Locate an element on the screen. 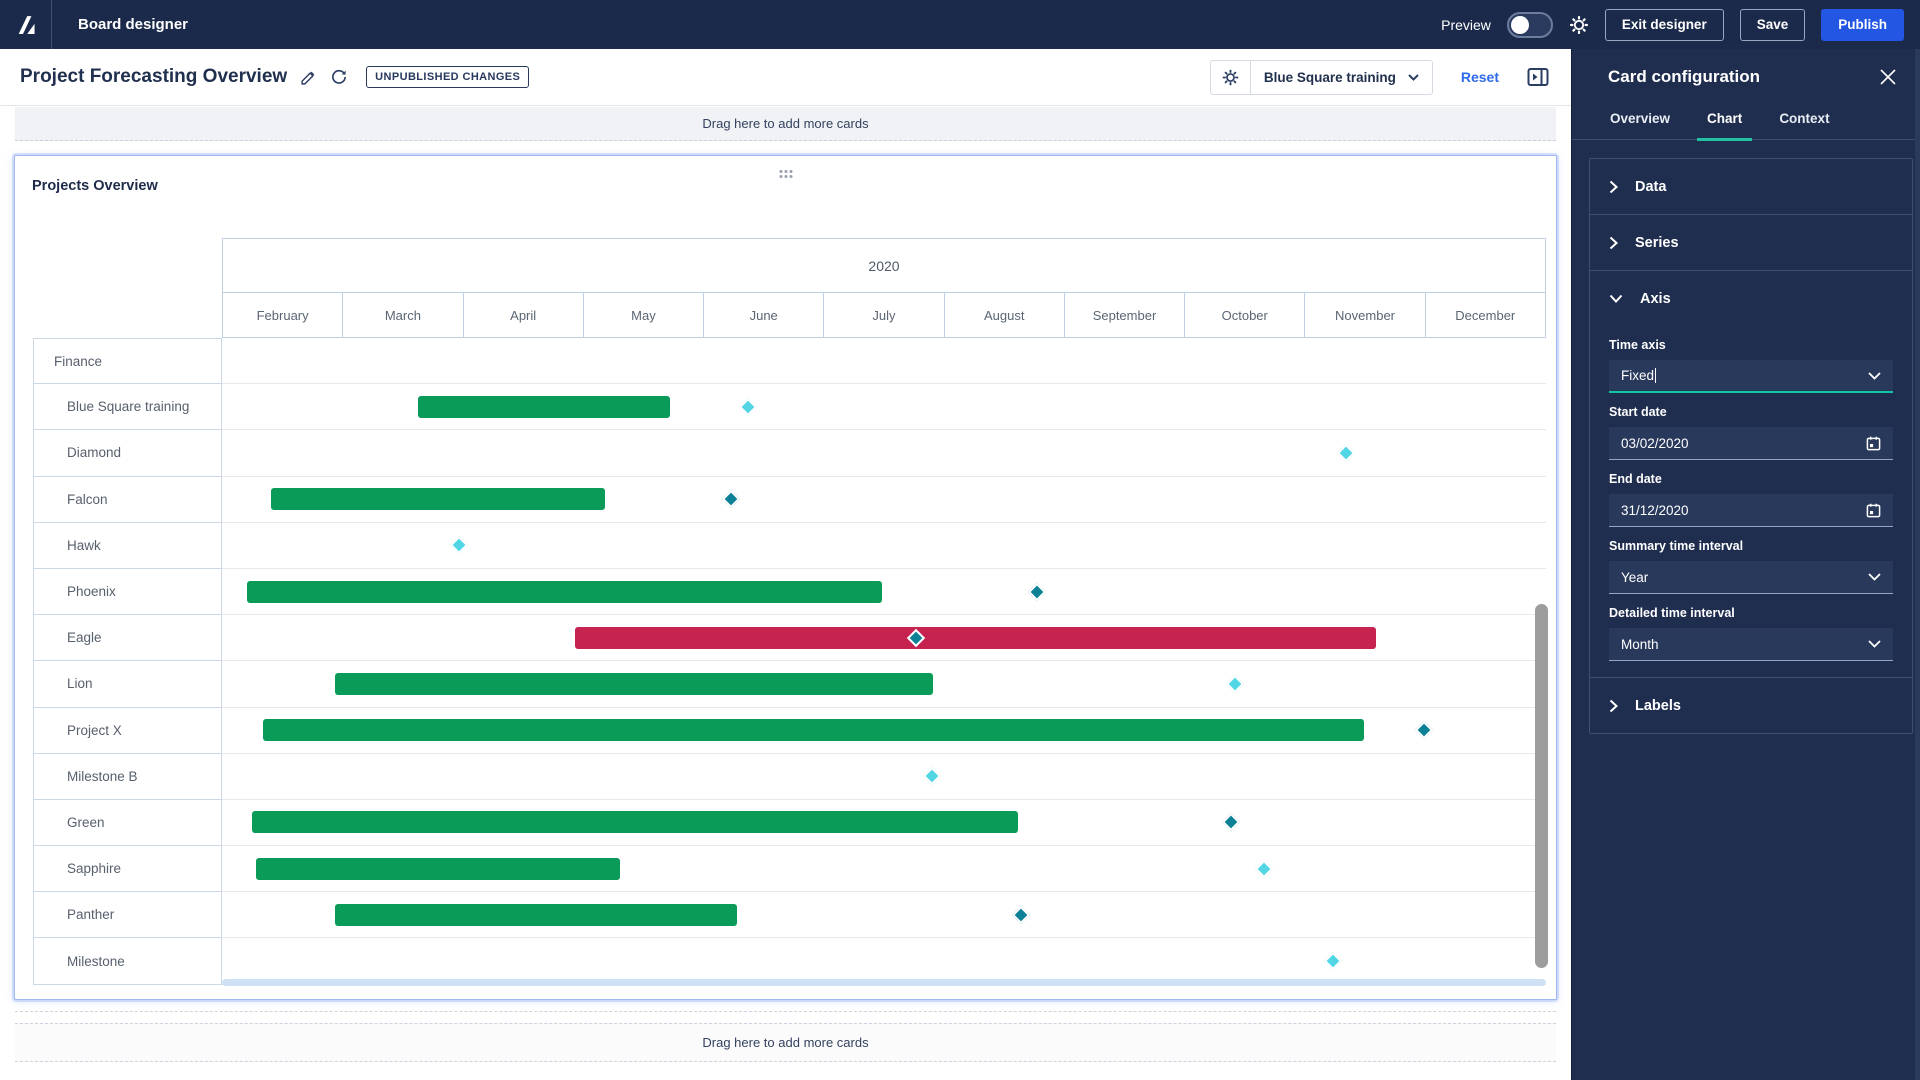  tab-chart: Chart is located at coordinates (1724, 126).